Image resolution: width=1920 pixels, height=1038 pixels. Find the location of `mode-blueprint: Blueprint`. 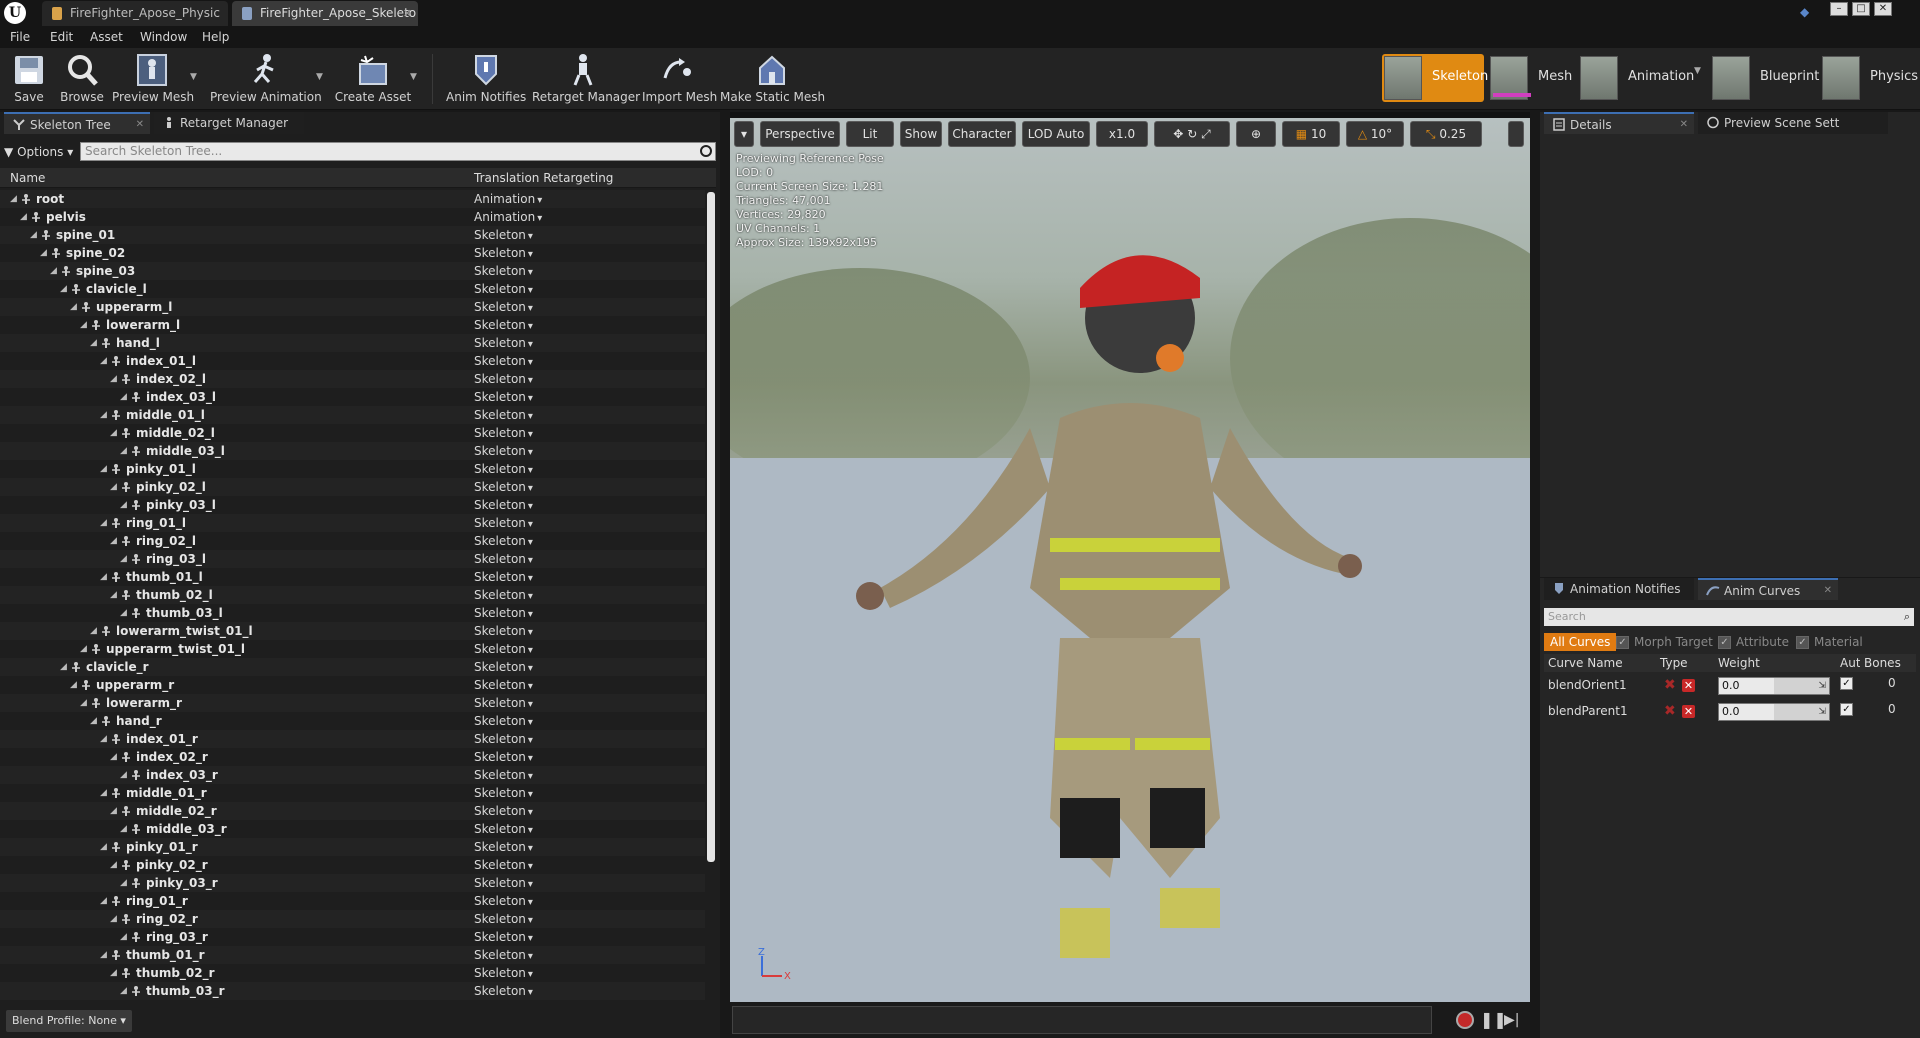

mode-blueprint: Blueprint is located at coordinates (1765, 78).